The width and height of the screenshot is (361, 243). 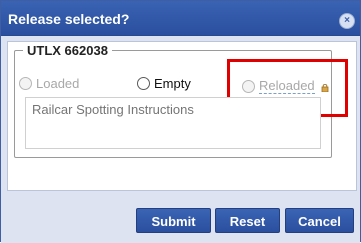 What do you see at coordinates (347, 21) in the screenshot?
I see `close-icon: ×` at bounding box center [347, 21].